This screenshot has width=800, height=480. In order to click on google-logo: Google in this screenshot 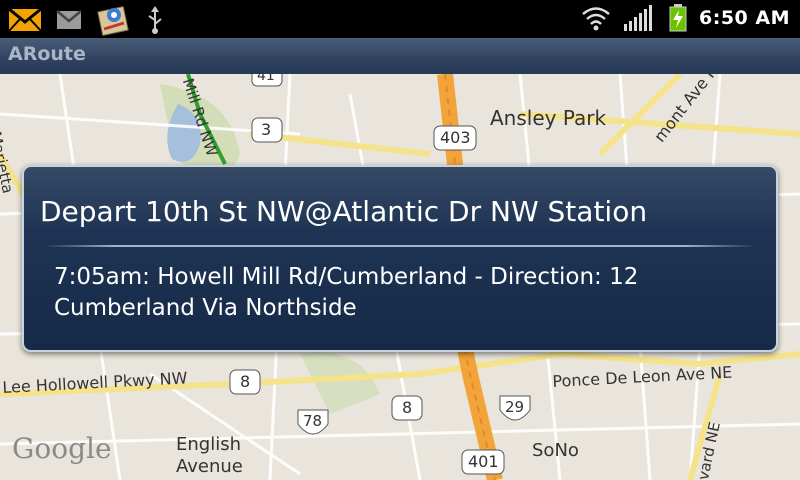, I will do `click(62, 448)`.